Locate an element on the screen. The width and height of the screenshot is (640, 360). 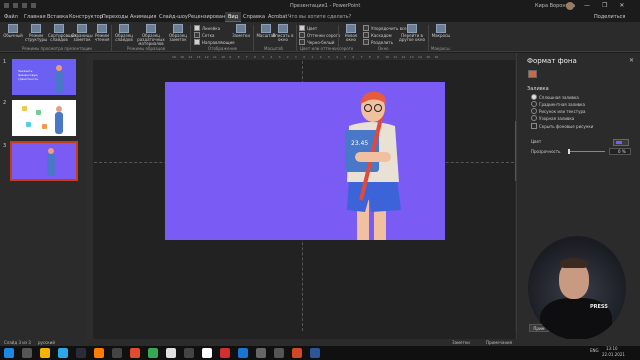
powerpoint-icon is located at coordinates (297, 353).